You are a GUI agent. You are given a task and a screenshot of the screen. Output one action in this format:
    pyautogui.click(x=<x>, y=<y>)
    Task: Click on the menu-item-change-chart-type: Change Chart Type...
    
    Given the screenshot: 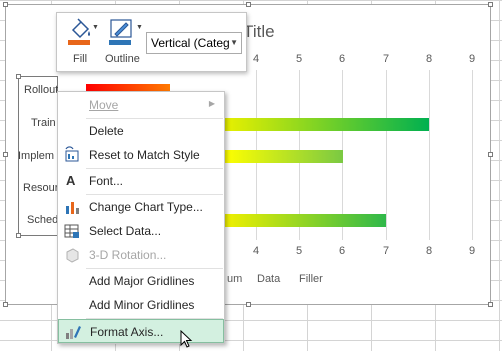 What is the action you would take?
    pyautogui.click(x=141, y=207)
    